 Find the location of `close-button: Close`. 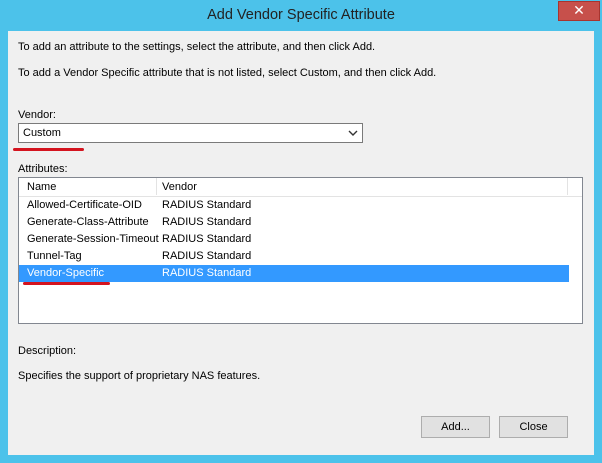

close-button: Close is located at coordinates (533, 427).